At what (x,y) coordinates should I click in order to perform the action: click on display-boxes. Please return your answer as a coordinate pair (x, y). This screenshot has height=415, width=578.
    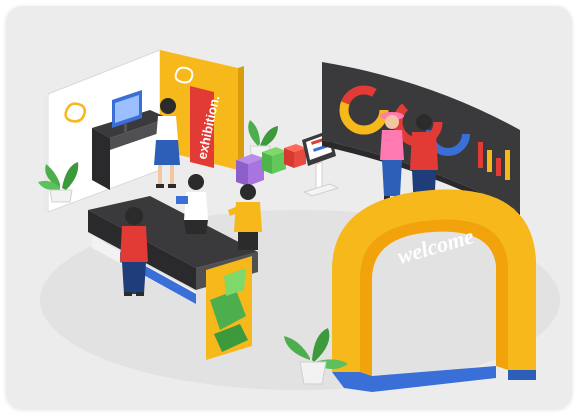
    Looking at the image, I should click on (271, 165).